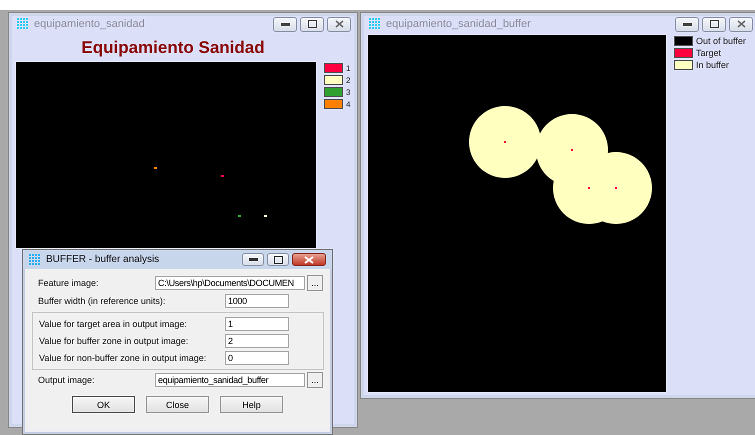  What do you see at coordinates (67, 380) in the screenshot?
I see `field-label: Output image:` at bounding box center [67, 380].